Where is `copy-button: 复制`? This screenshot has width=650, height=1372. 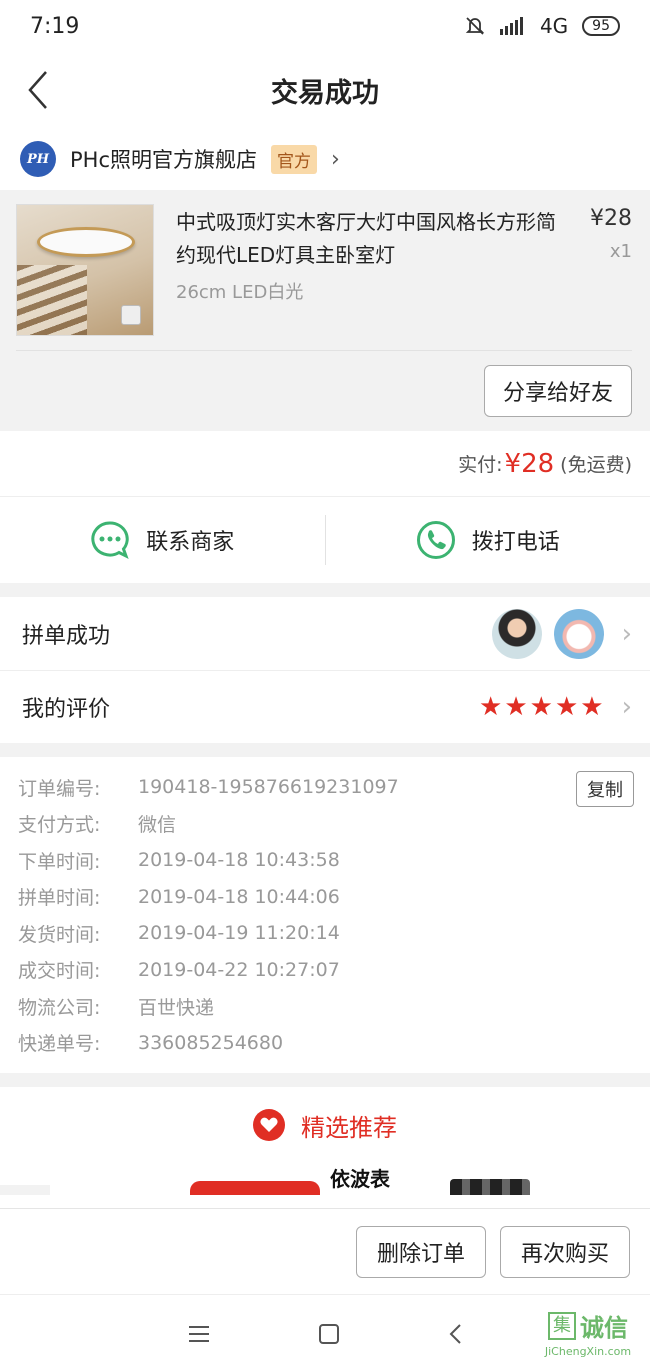
copy-button: 复制 is located at coordinates (605, 789).